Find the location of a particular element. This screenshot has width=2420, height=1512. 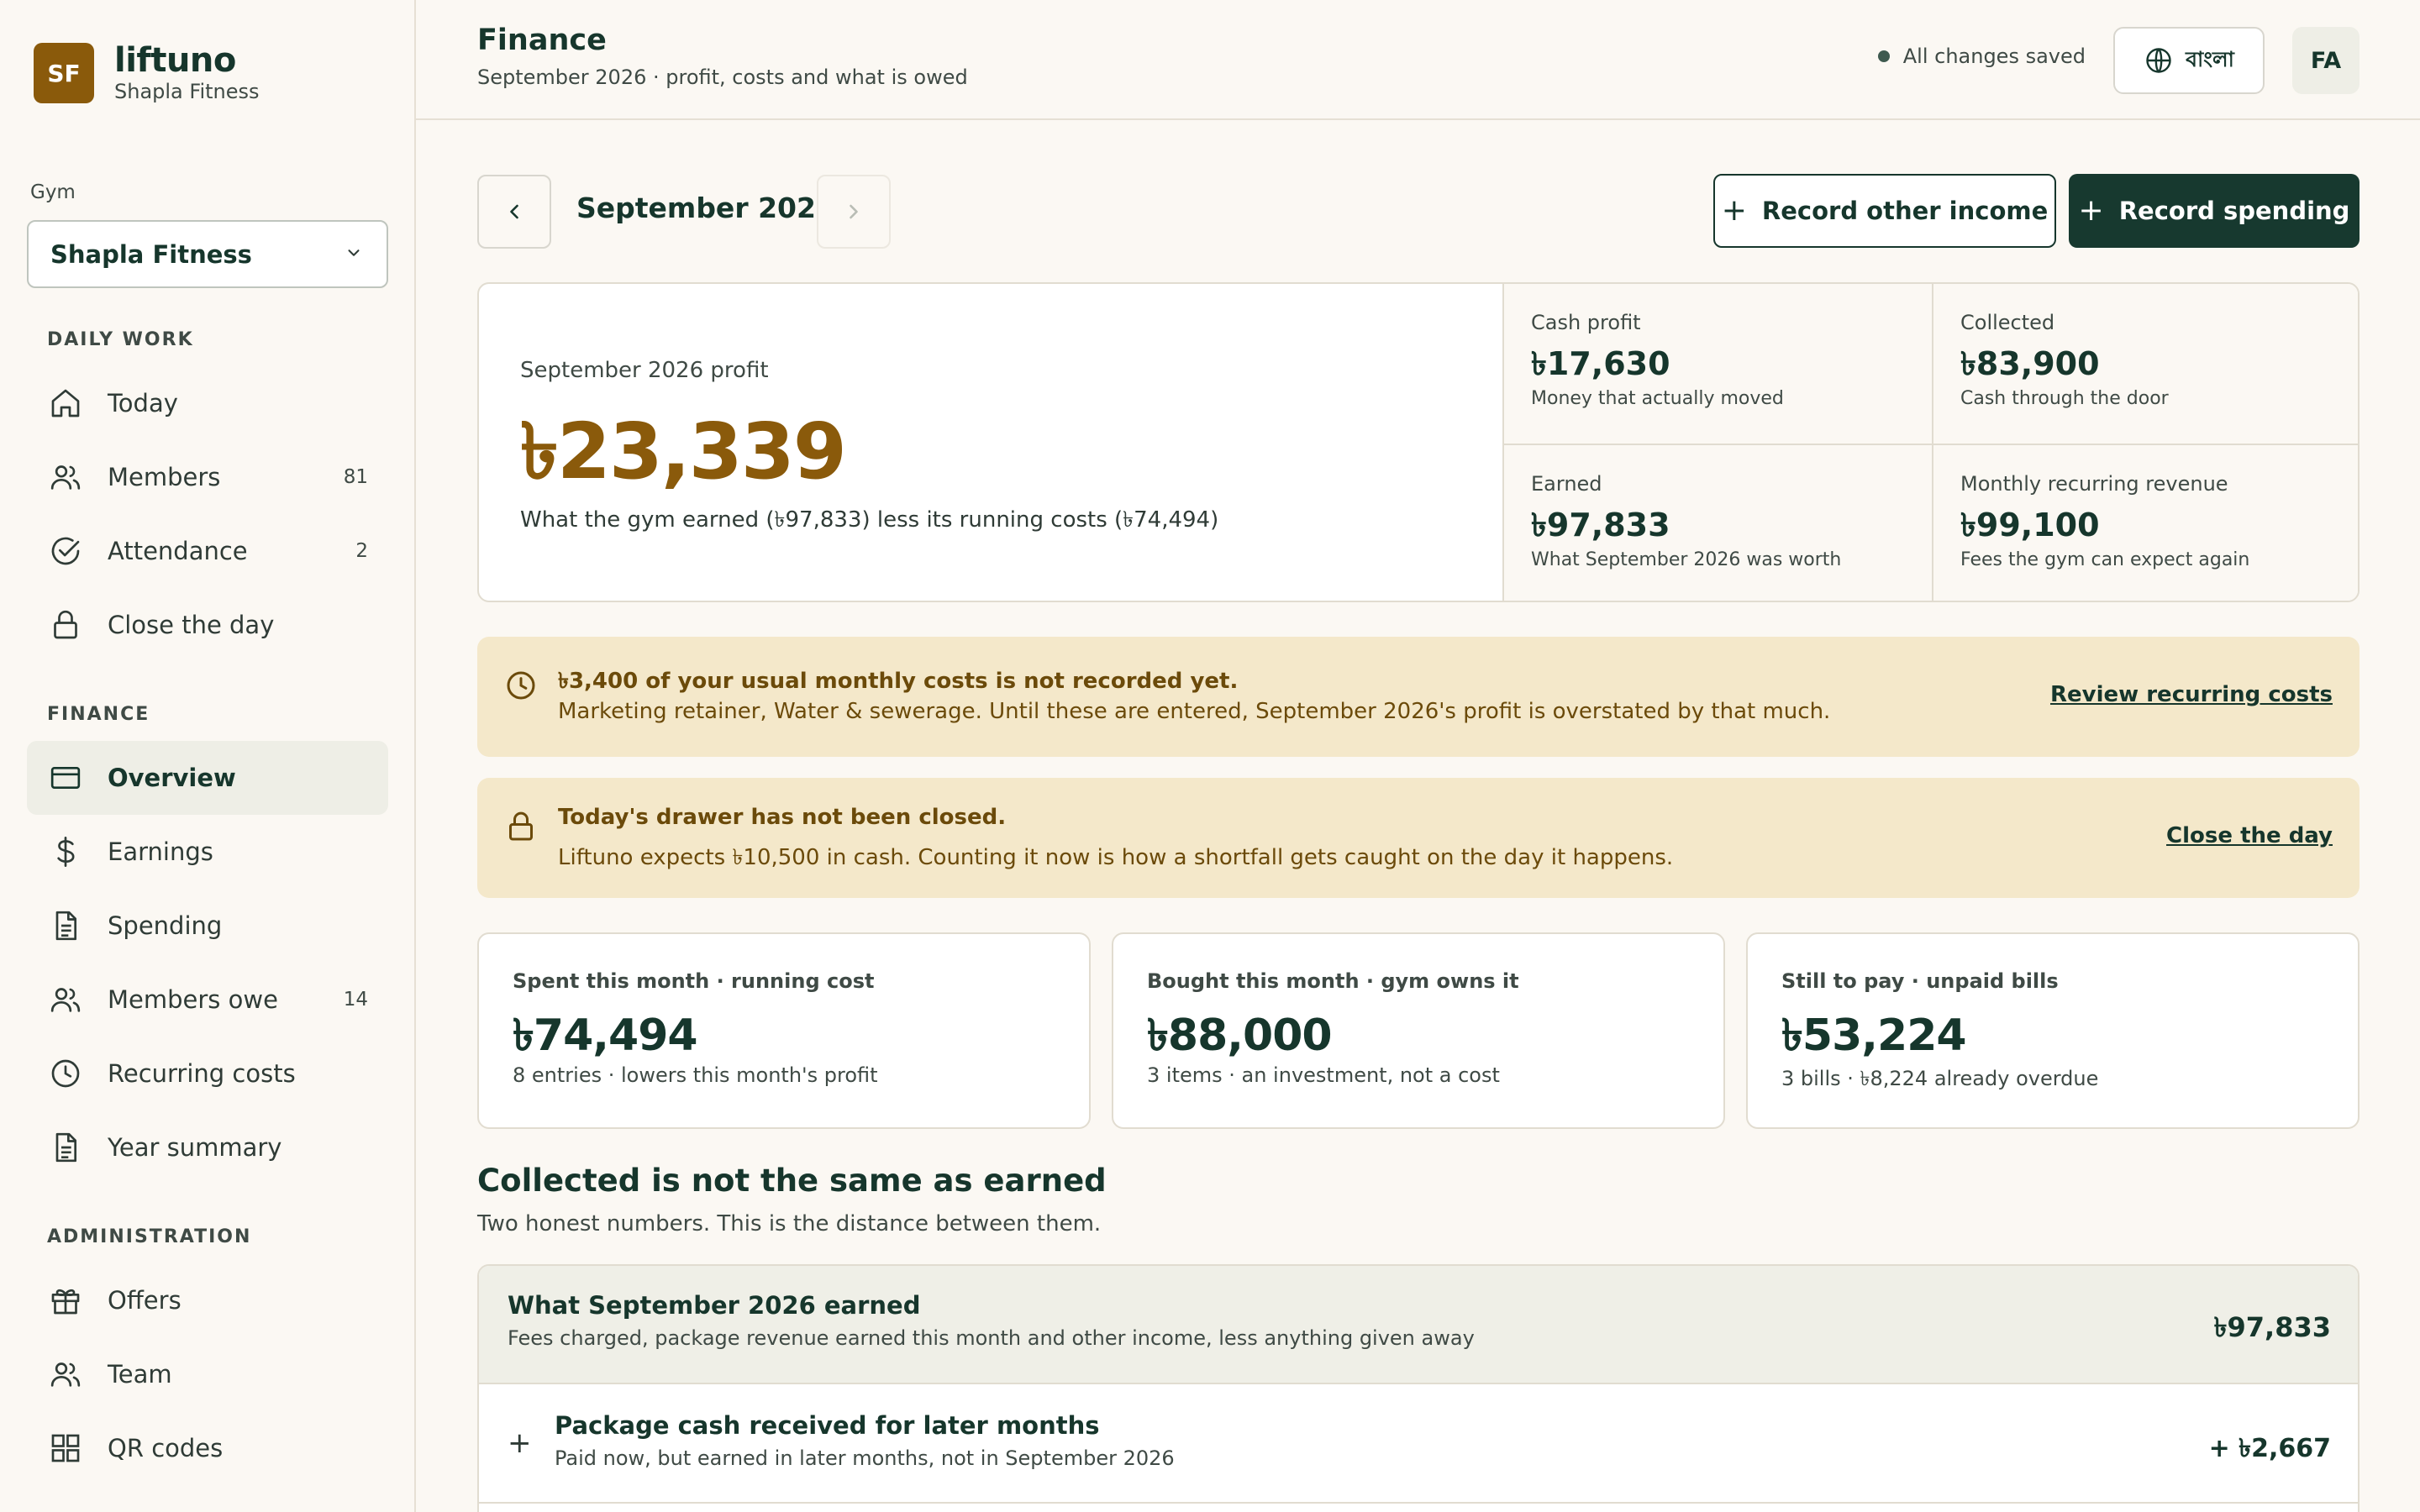

sidebar-item-label: Today is located at coordinates (143, 403).